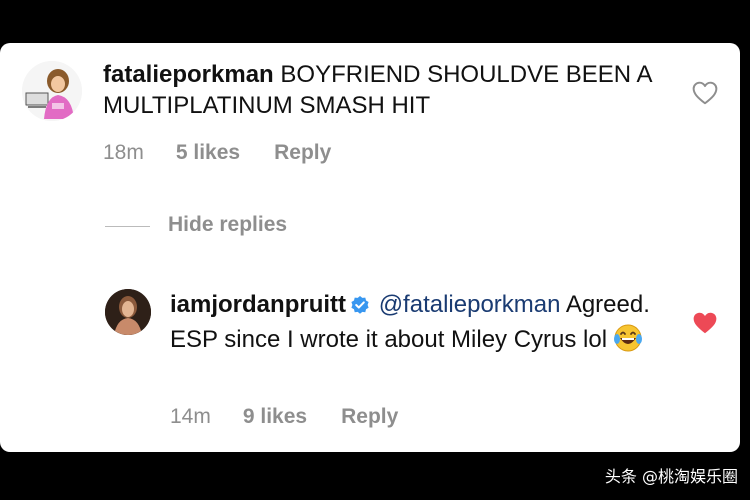 The image size is (750, 500). Describe the element at coordinates (628, 342) in the screenshot. I see `laughing-tears-emoji-icon` at that location.